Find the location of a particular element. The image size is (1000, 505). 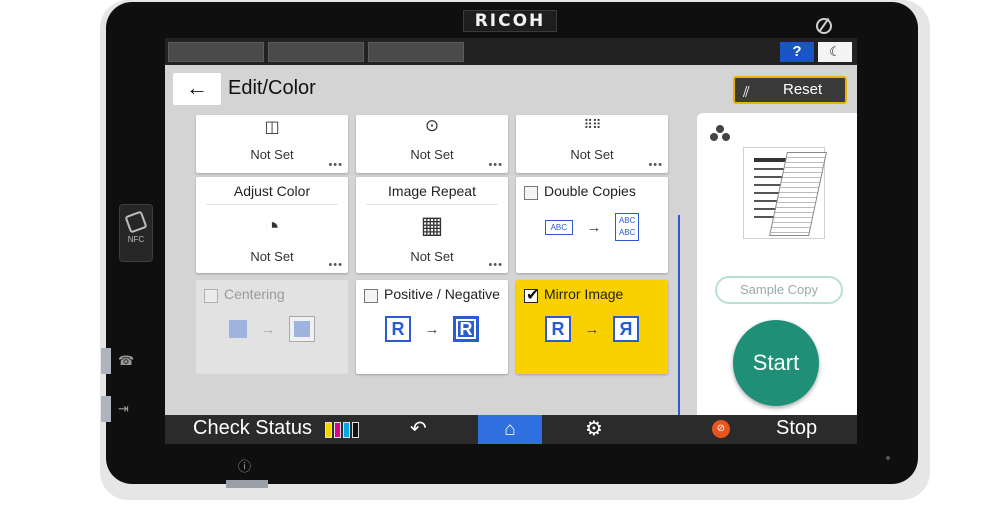

tile-title: Adjust Color is located at coordinates (272, 191).